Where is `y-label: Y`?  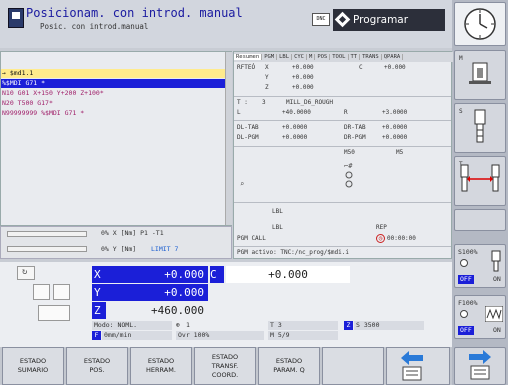
y-label: Y is located at coordinates (267, 77).